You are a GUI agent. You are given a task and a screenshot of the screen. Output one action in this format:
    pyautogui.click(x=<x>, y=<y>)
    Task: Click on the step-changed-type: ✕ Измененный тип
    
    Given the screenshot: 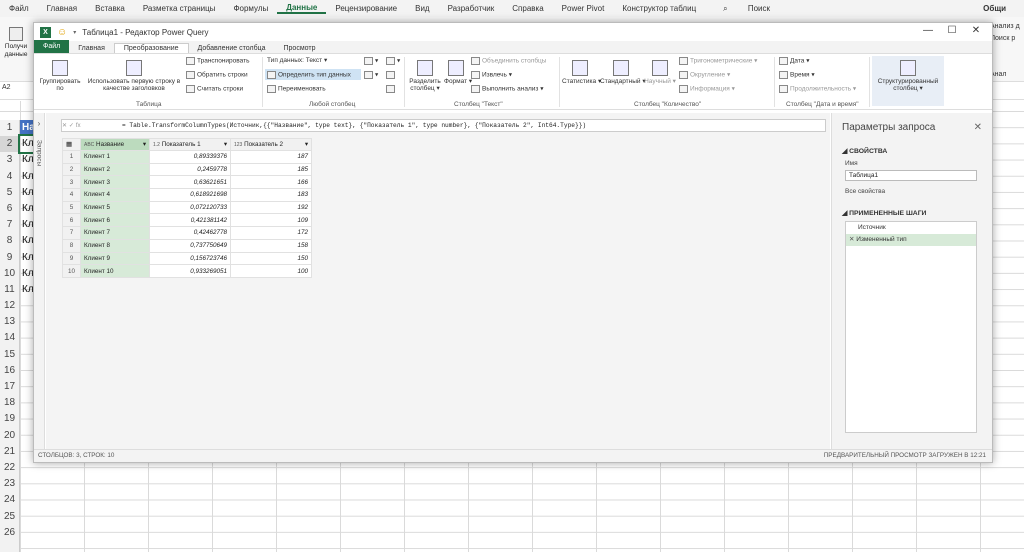 What is the action you would take?
    pyautogui.click(x=911, y=240)
    